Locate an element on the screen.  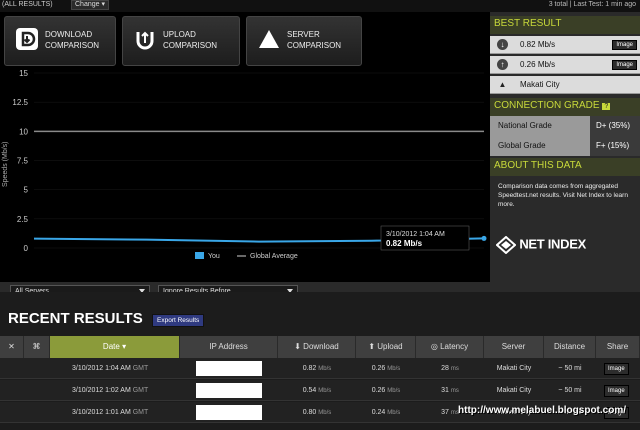
server-comparison-line2: COMPARISON is located at coordinates (314, 45).